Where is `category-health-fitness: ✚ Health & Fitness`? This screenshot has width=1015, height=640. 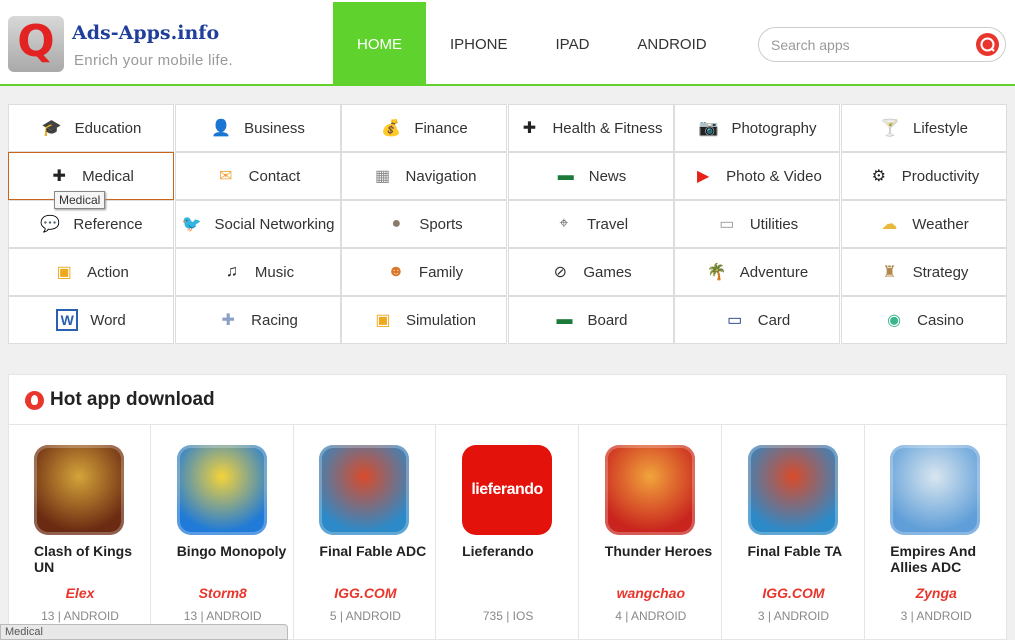
category-health-fitness: ✚ Health & Fitness is located at coordinates (590, 128).